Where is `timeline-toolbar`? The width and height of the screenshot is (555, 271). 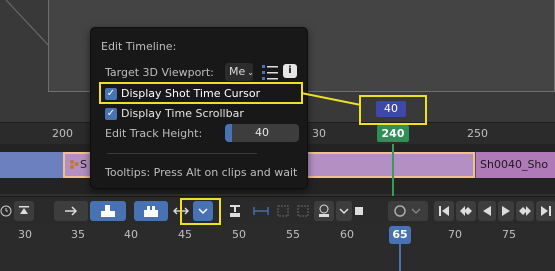 timeline-toolbar is located at coordinates (277, 210).